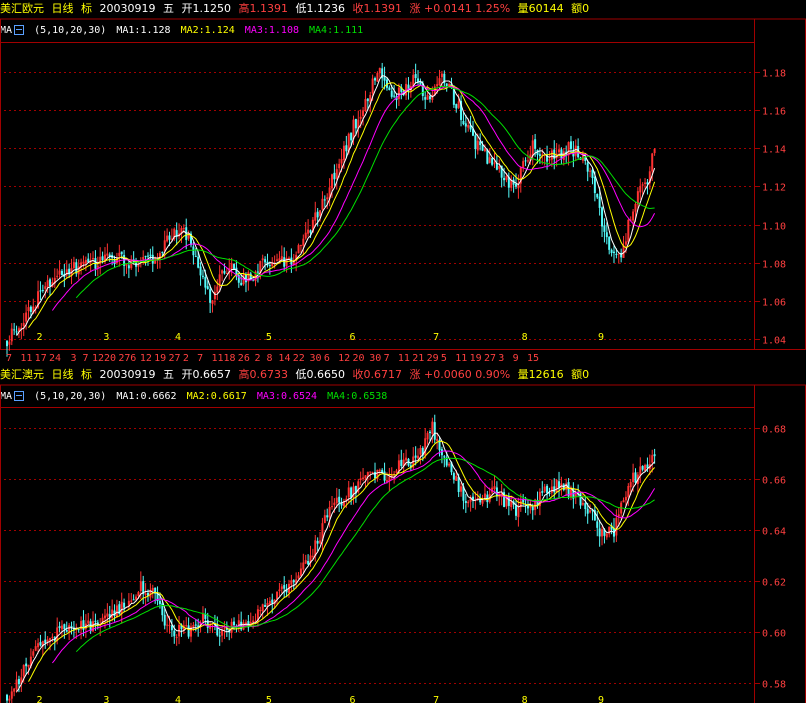 This screenshot has width=806, height=703. Describe the element at coordinates (200, 358) in the screenshot. I see `day-label: 7` at that location.